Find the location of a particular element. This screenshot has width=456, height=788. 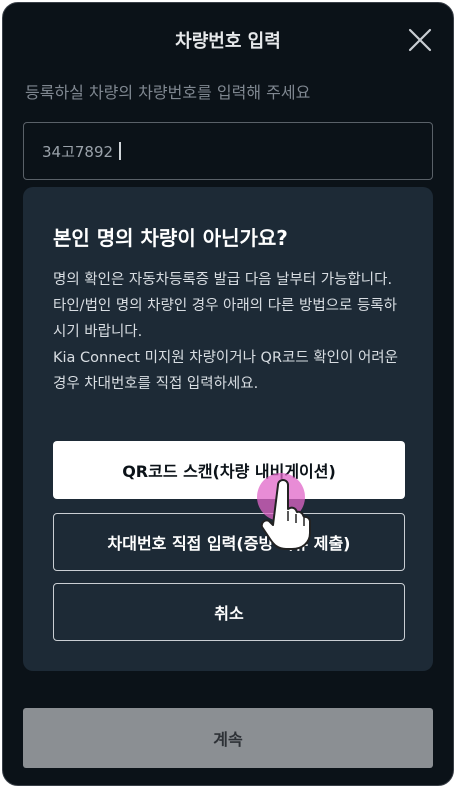

header: 차량번호 입력 is located at coordinates (228, 40).